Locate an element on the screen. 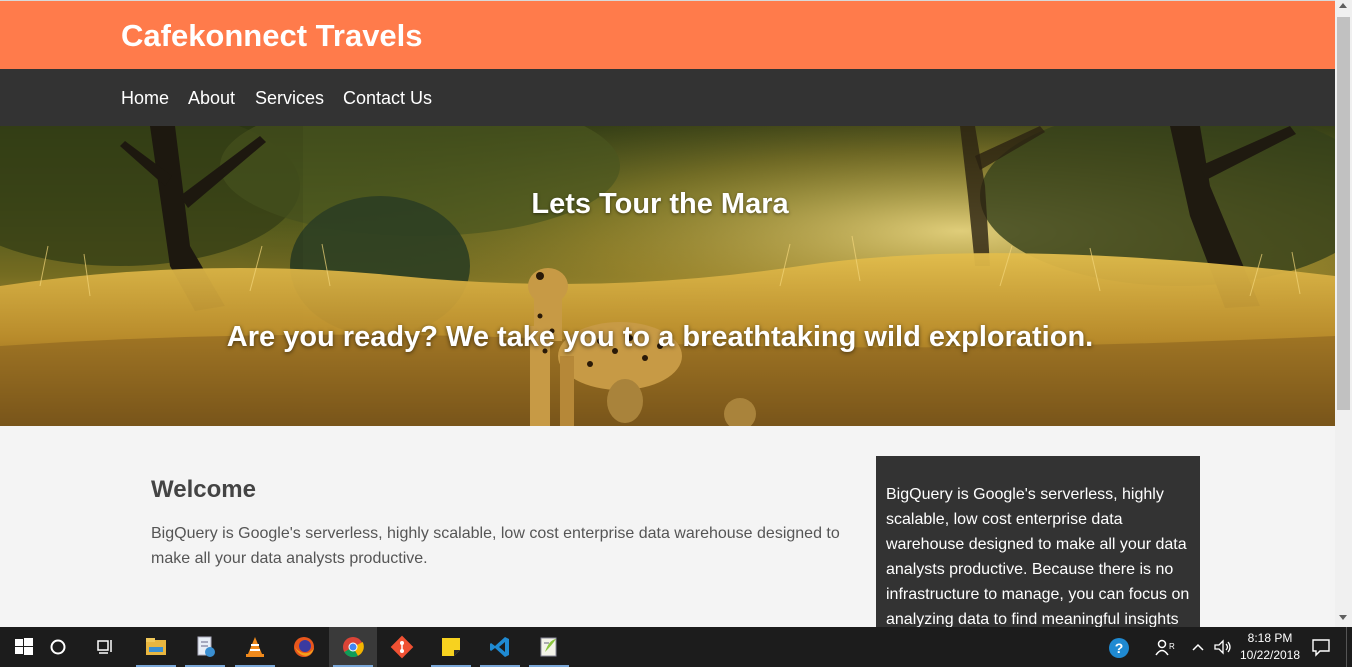 This screenshot has height=667, width=1352. file-explorer-icon is located at coordinates (156, 646).